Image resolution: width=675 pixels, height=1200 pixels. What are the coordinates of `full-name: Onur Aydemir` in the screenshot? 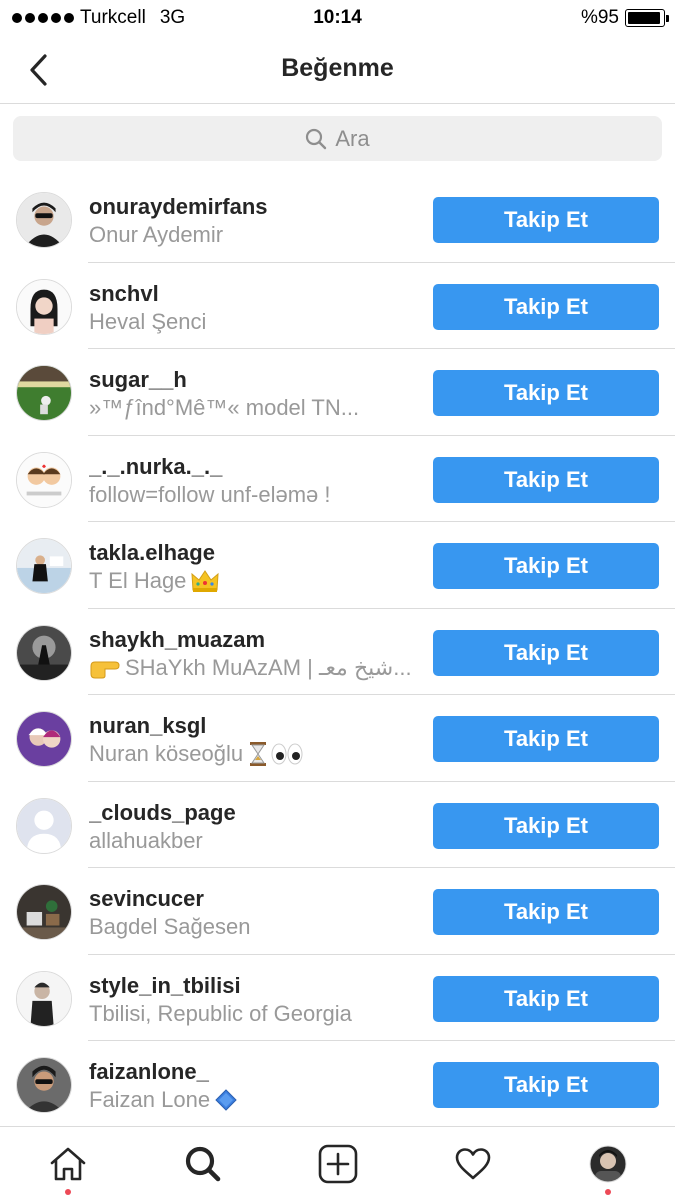 It's located at (254, 235).